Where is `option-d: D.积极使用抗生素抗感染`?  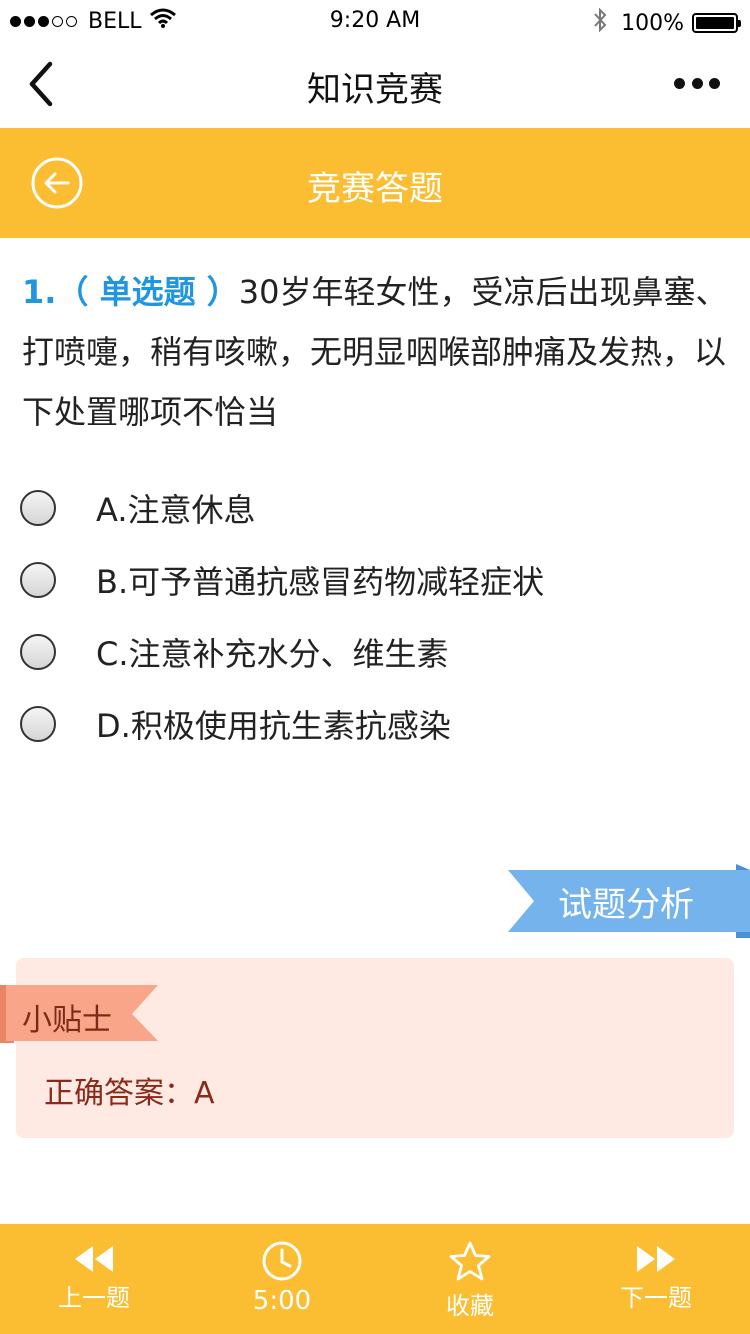 option-d: D.积极使用抗生素抗感染 is located at coordinates (376, 724).